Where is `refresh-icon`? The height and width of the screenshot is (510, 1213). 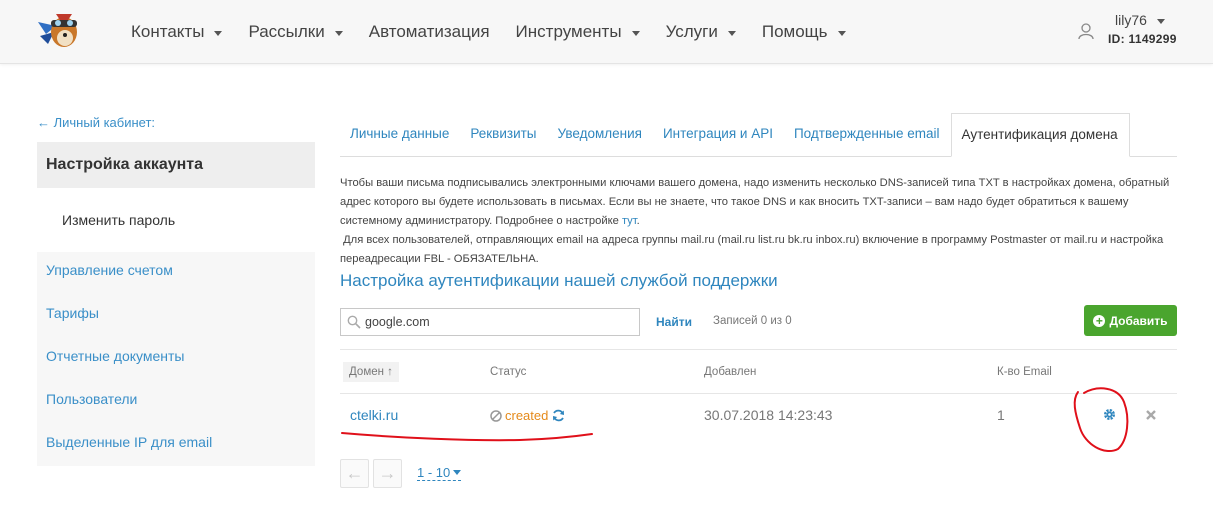 refresh-icon is located at coordinates (558, 415).